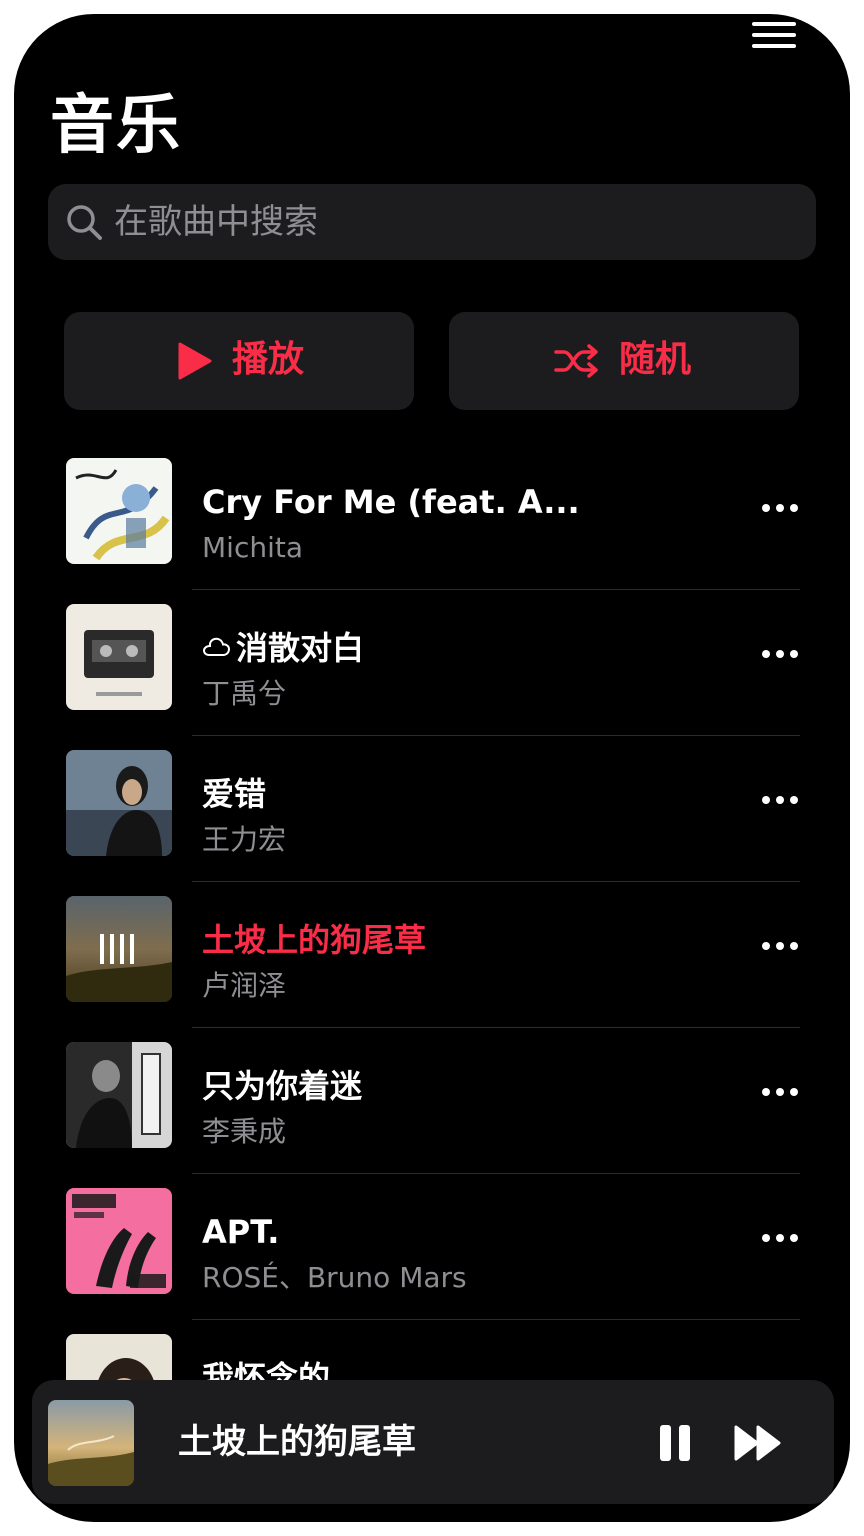  I want to click on song-row: 只为你着迷 李秉成, so click(432, 1101).